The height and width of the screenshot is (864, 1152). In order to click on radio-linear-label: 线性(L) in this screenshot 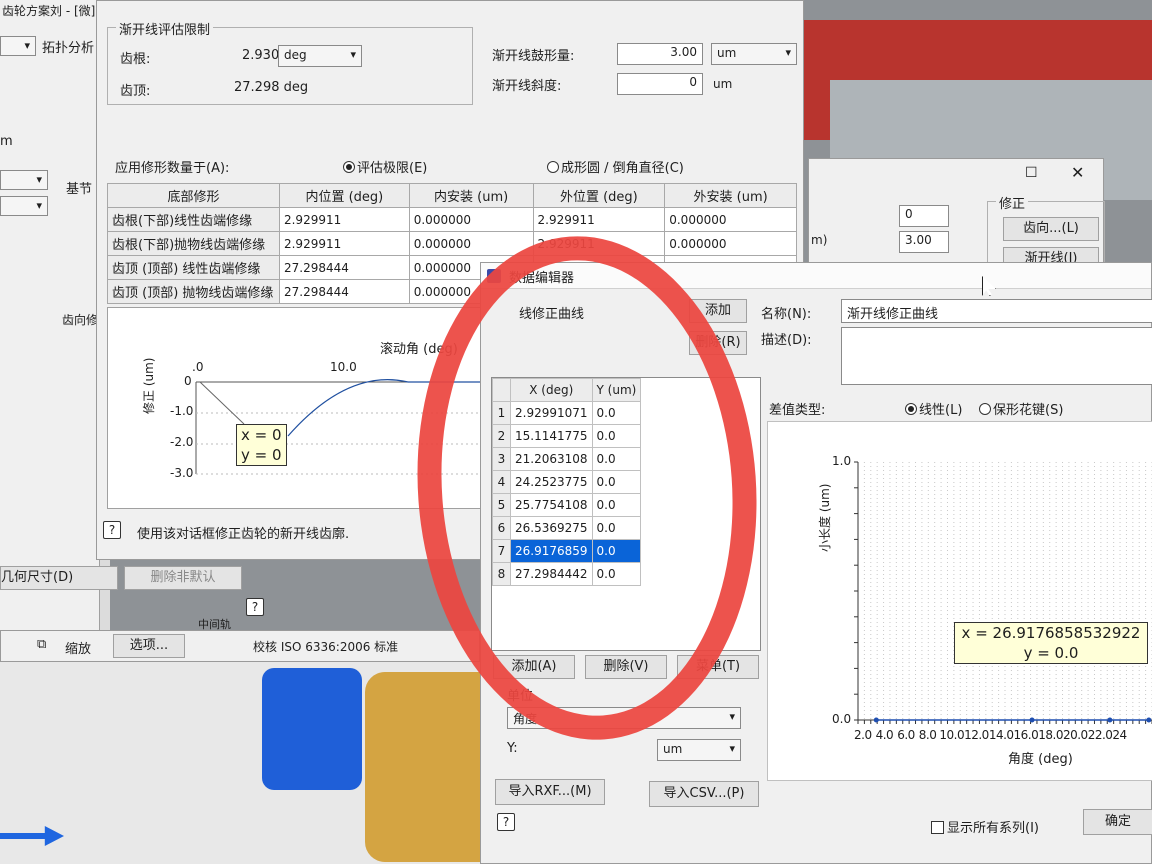, I will do `click(941, 410)`.